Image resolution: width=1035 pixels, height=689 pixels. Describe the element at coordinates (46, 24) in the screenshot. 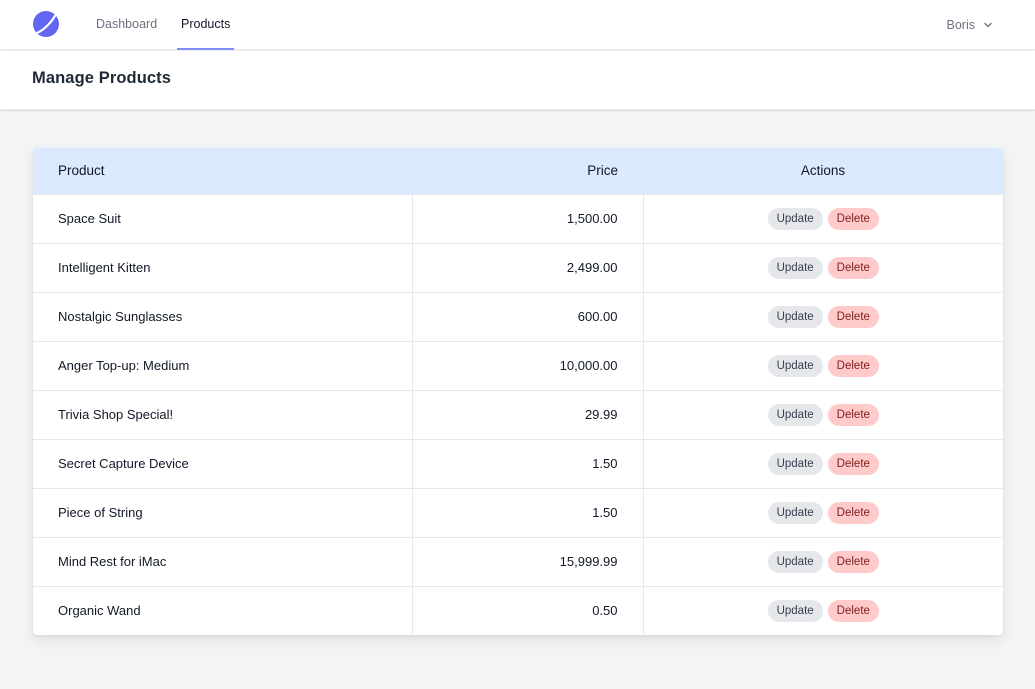

I see `logo-icon` at that location.